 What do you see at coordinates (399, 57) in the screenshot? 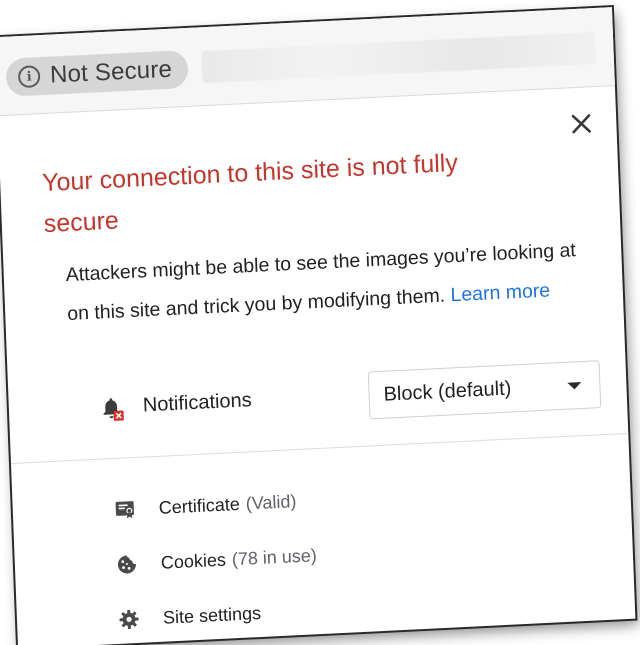
I see `url-field` at bounding box center [399, 57].